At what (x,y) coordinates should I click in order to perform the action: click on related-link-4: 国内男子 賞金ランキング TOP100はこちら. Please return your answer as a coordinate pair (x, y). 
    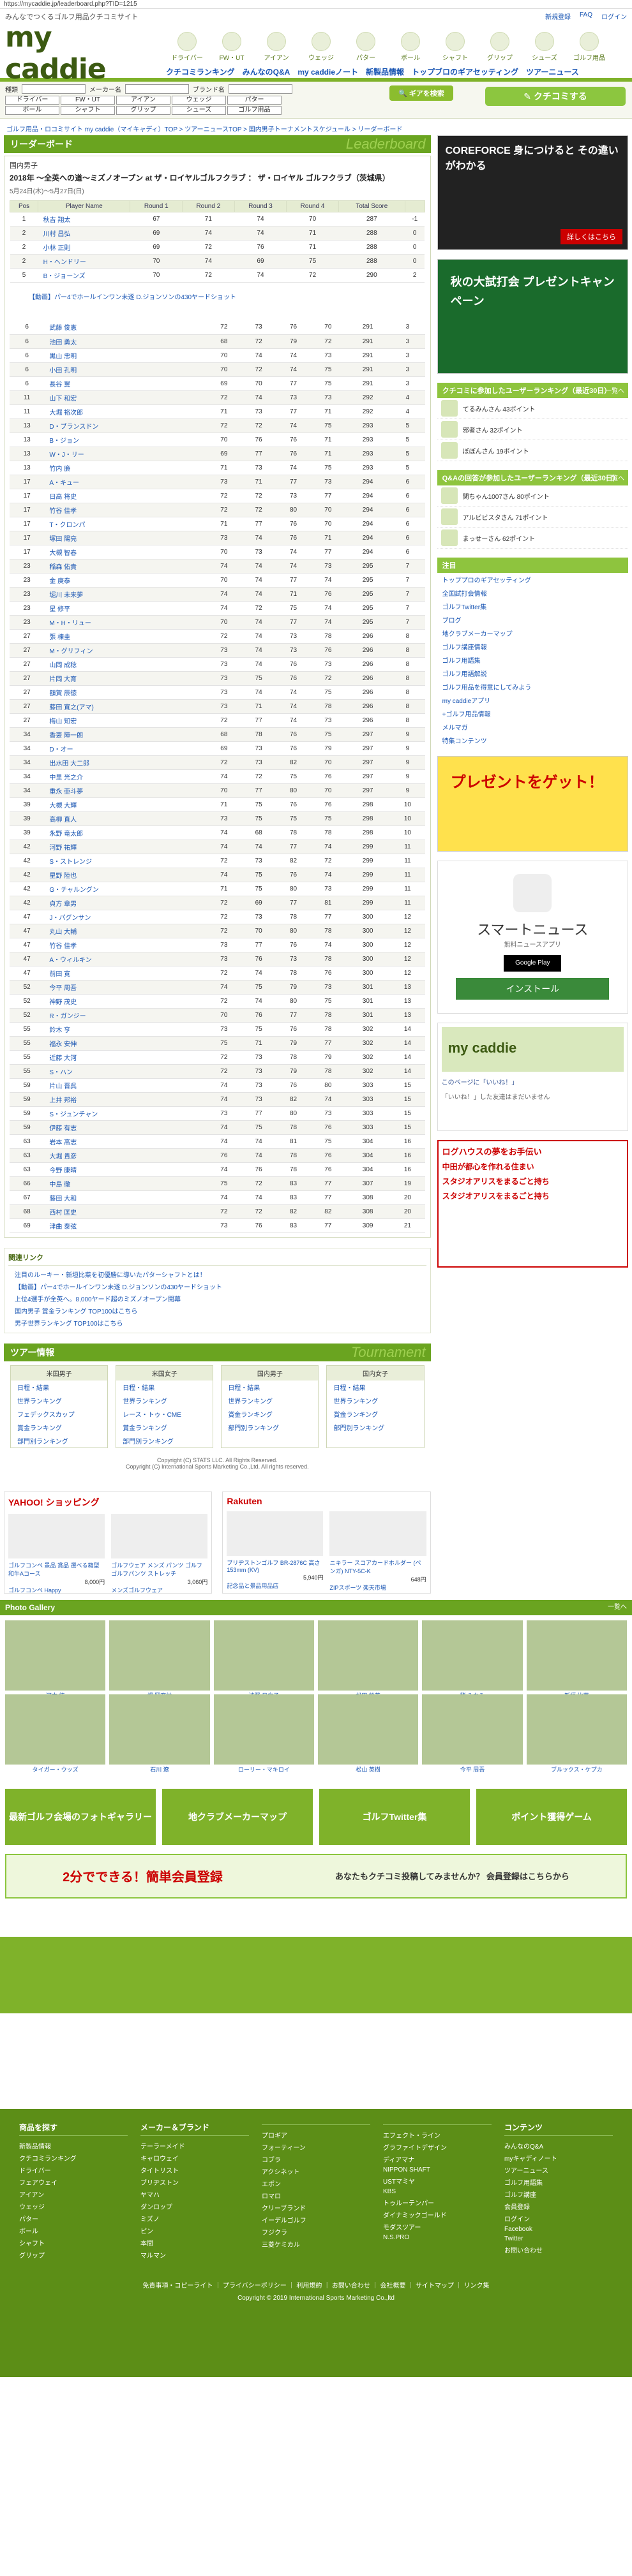
    Looking at the image, I should click on (217, 1311).